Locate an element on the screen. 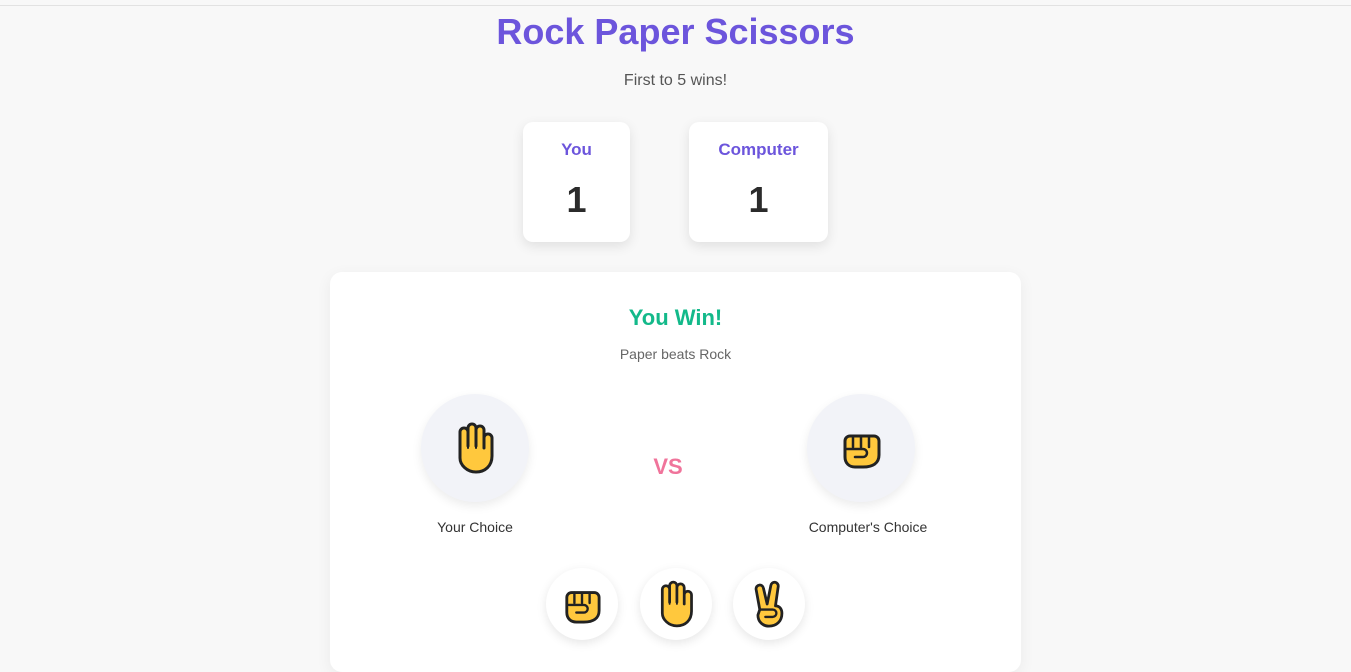  player-score-value: 1 is located at coordinates (576, 199).